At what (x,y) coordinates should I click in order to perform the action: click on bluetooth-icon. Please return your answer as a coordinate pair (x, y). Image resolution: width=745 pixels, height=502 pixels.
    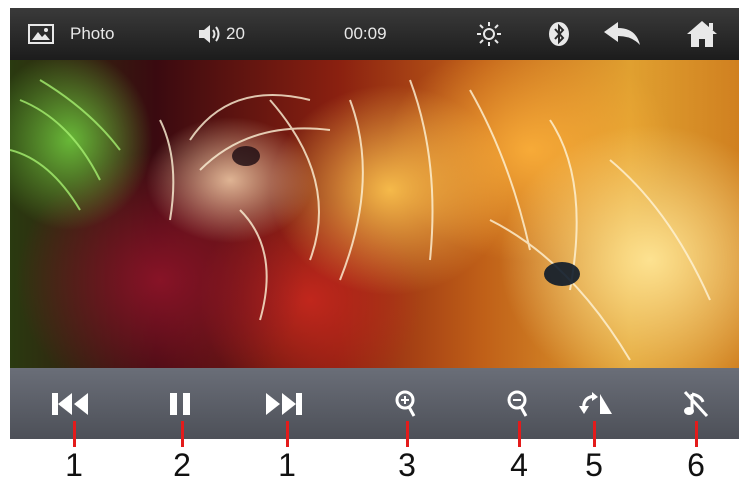
    Looking at the image, I should click on (559, 34).